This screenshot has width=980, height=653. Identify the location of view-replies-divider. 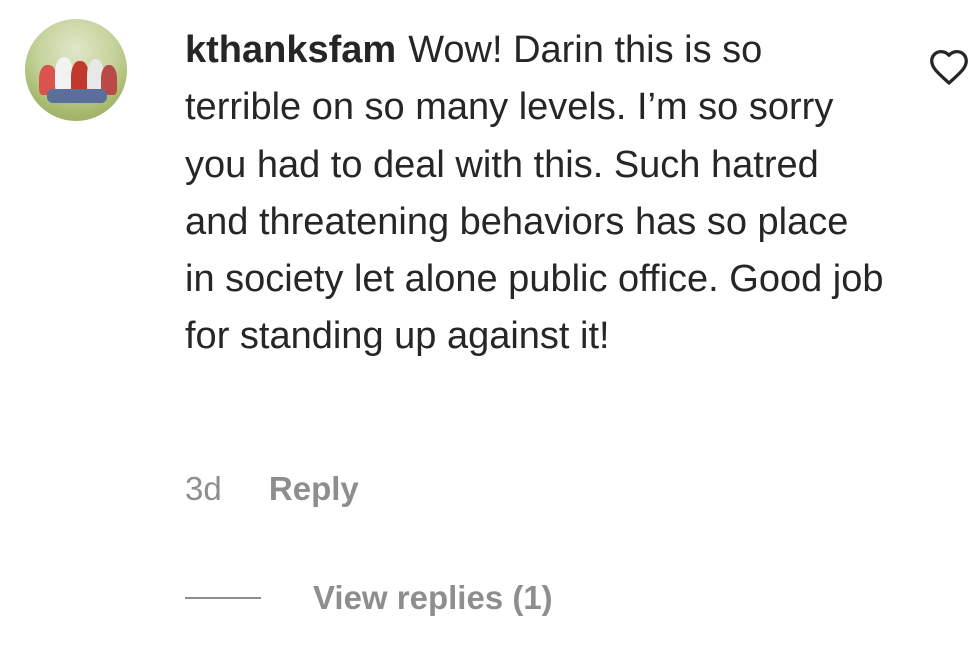
(223, 598).